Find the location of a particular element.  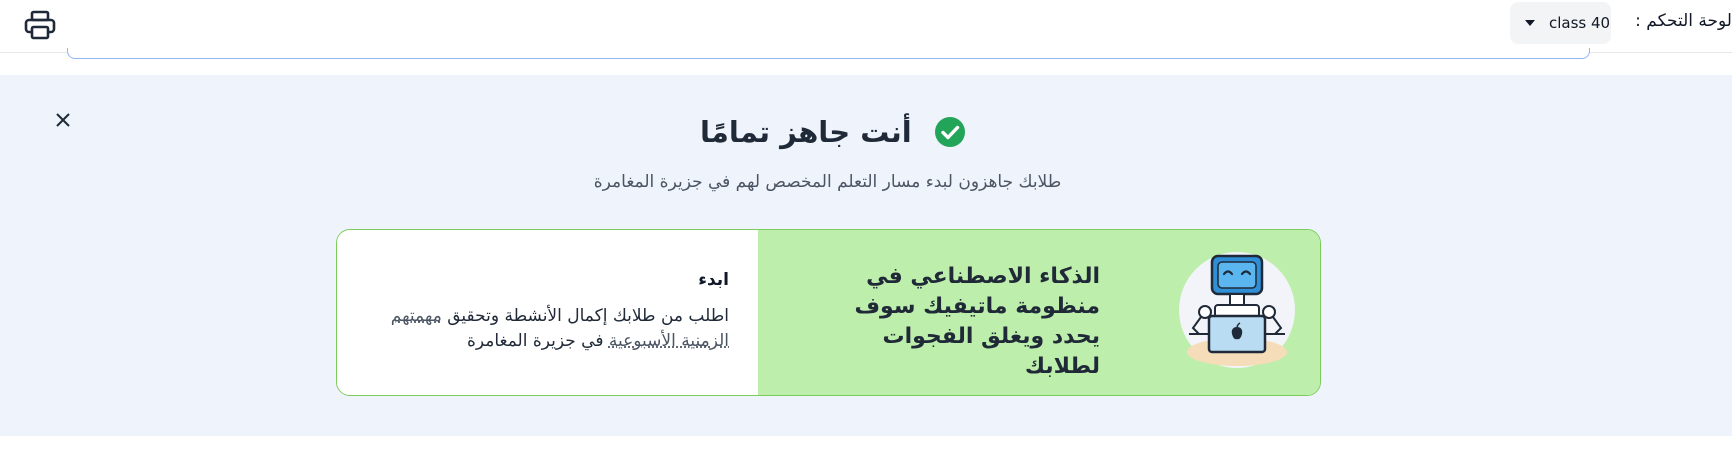

class-select-value: class 40 is located at coordinates (1580, 23).